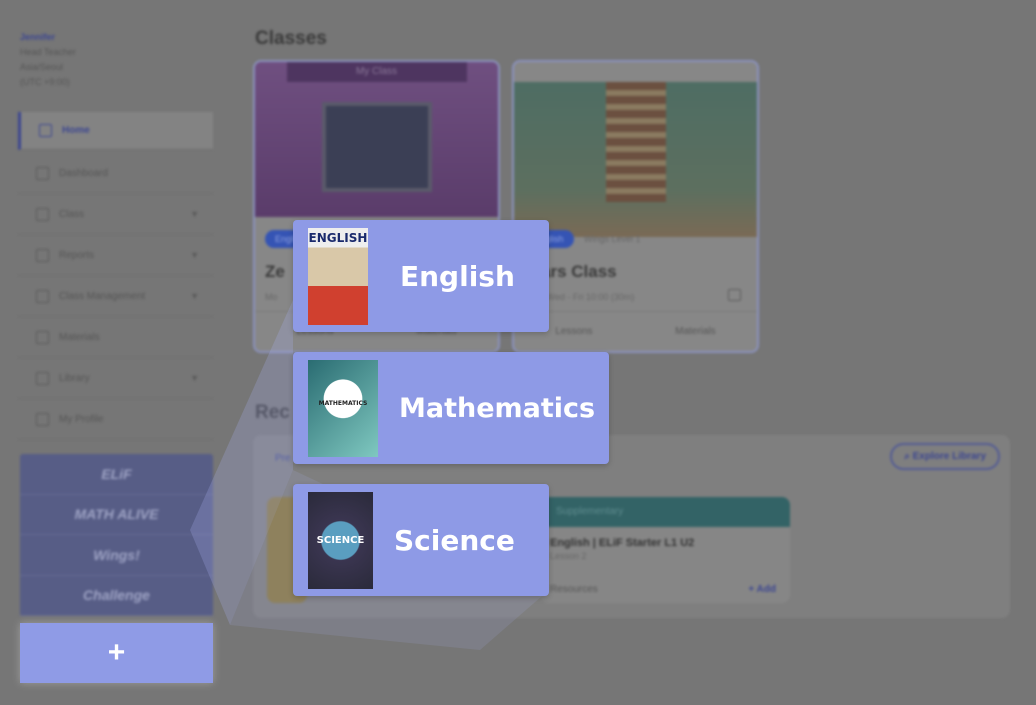  I want to click on cover-text: ENGLISH, so click(338, 237).